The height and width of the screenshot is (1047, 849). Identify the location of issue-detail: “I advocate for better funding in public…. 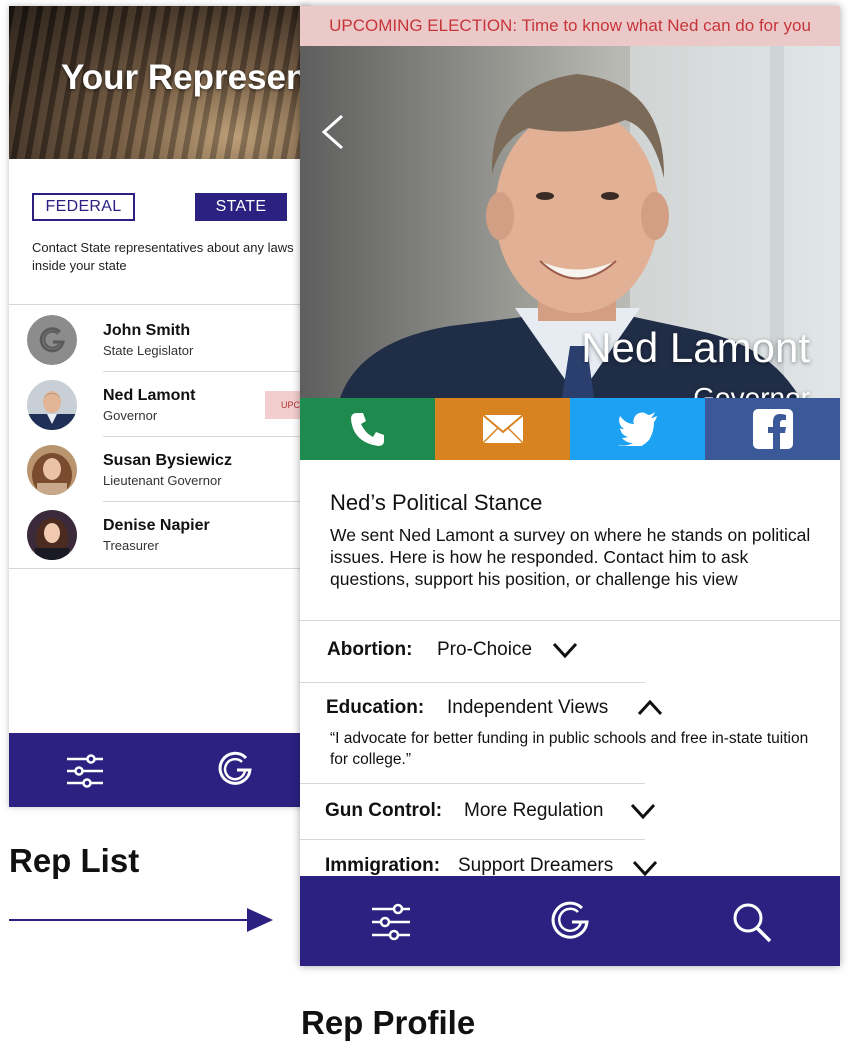
(569, 749).